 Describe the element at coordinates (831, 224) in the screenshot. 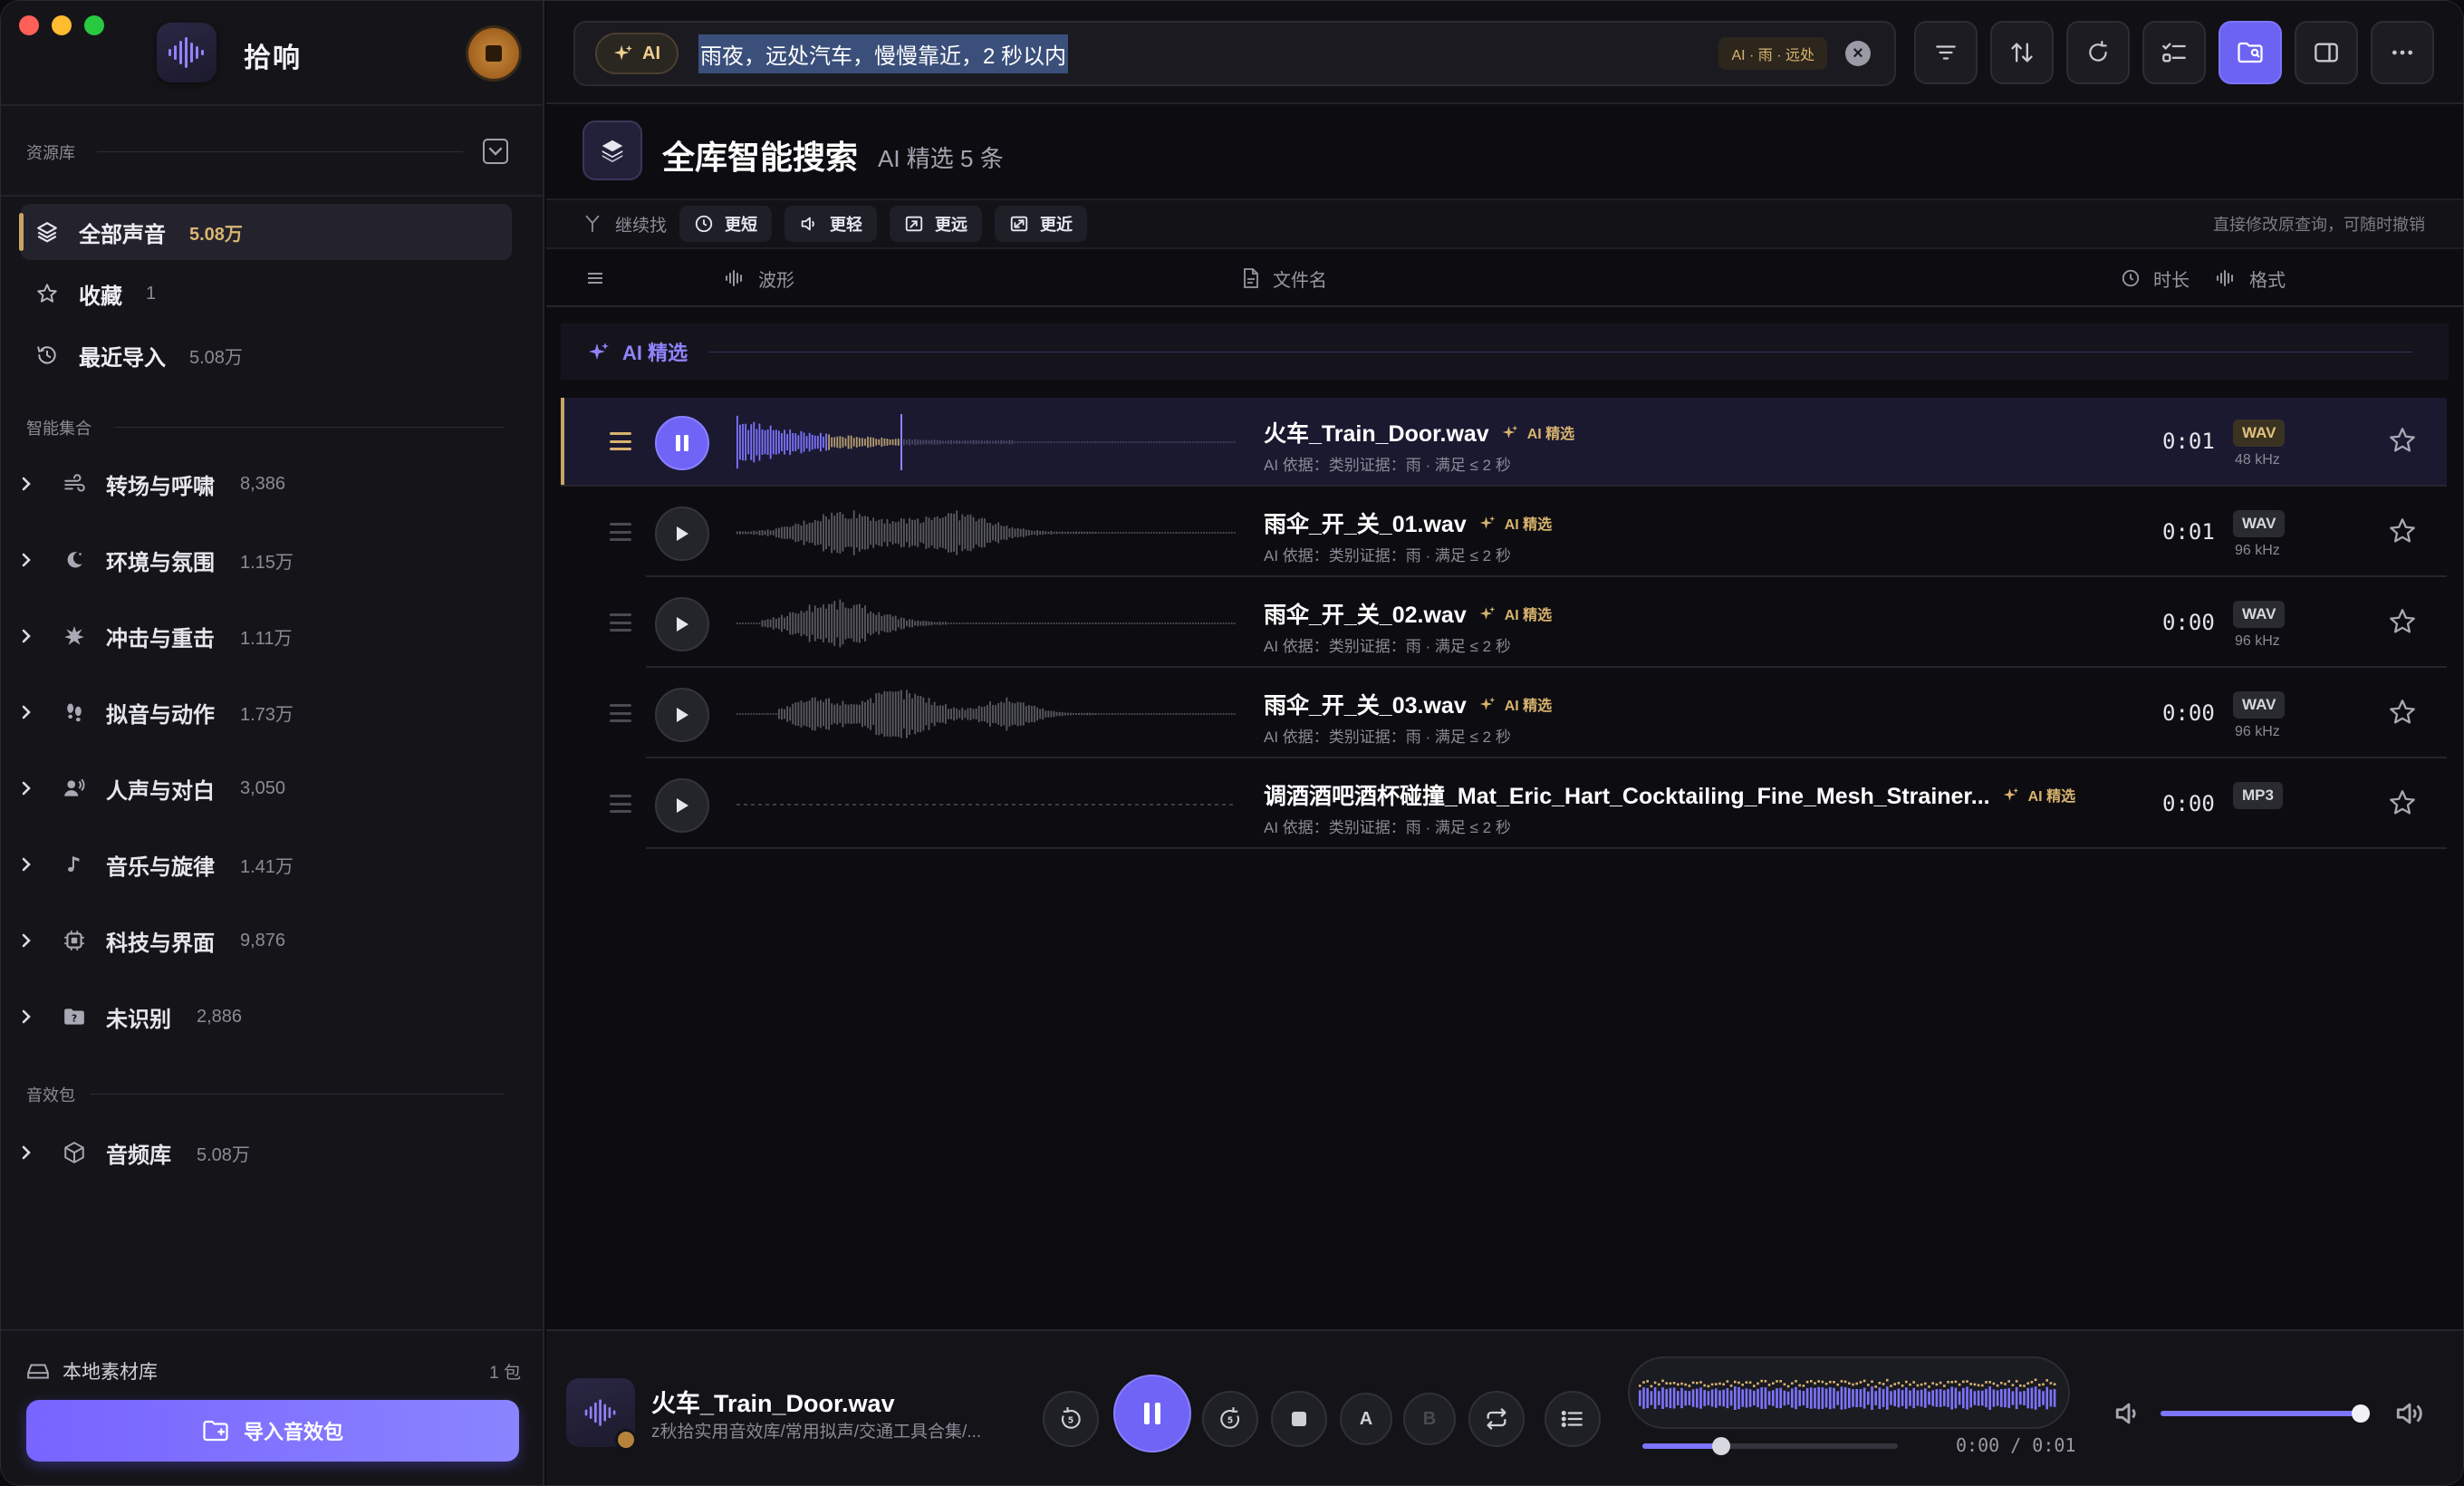

I see `refine-quieter-button: 更轻` at that location.